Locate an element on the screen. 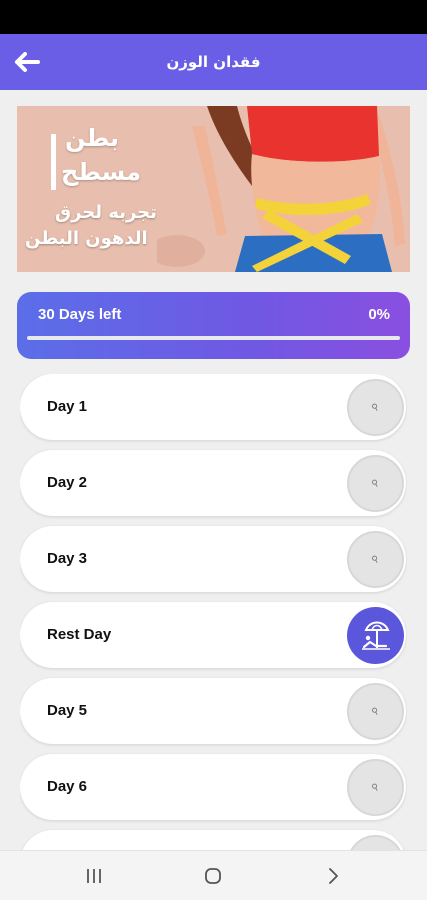 This screenshot has width=427, height=900. day-item: Day 1 ⚲ is located at coordinates (213, 407).